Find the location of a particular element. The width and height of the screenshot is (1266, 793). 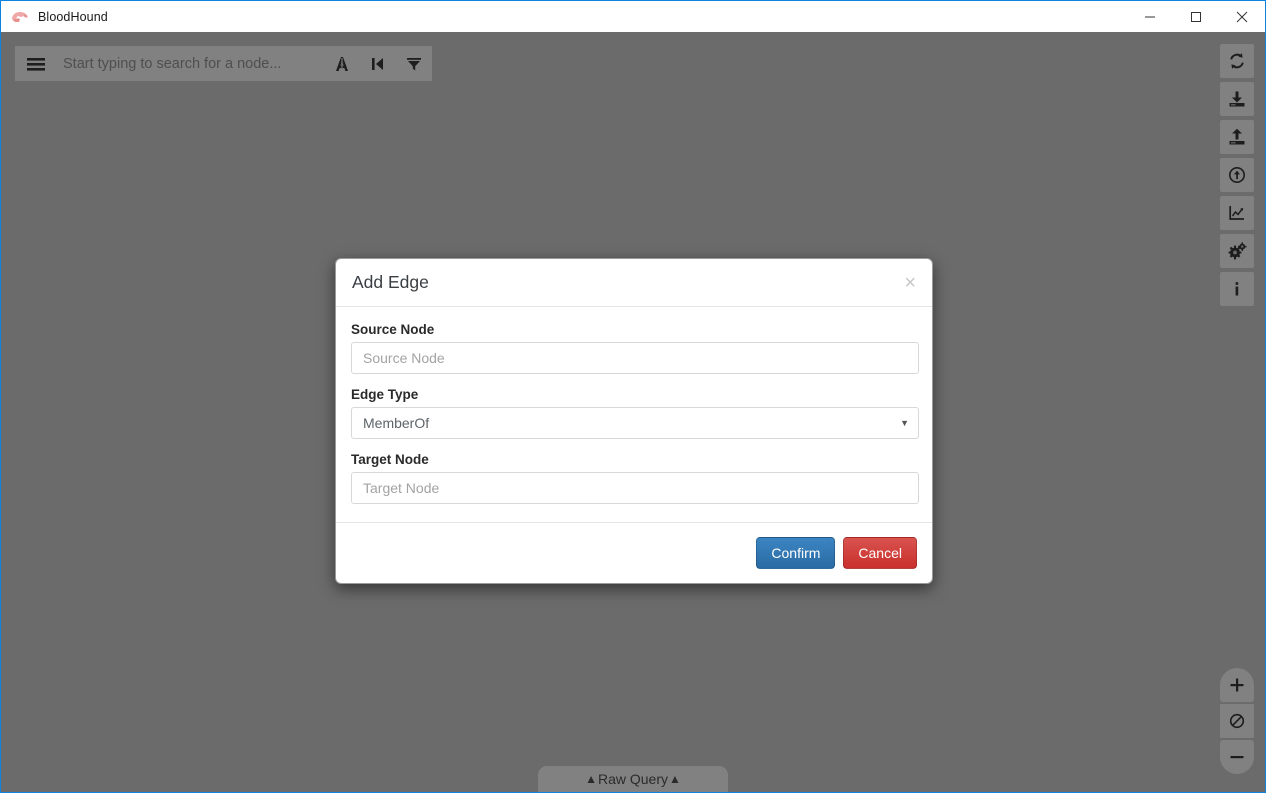

raw-query-tab: ▲ Raw Query ▲ is located at coordinates (633, 779).